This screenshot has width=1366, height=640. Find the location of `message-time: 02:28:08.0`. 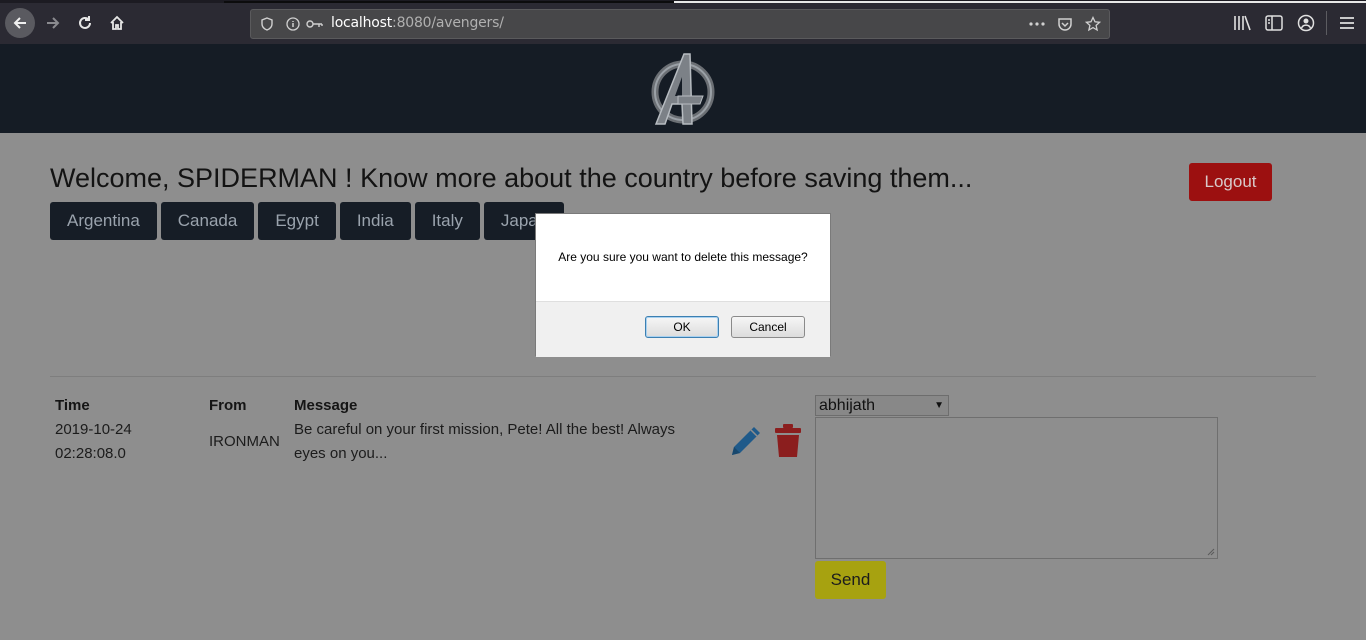

message-time: 02:28:08.0 is located at coordinates (90, 453).